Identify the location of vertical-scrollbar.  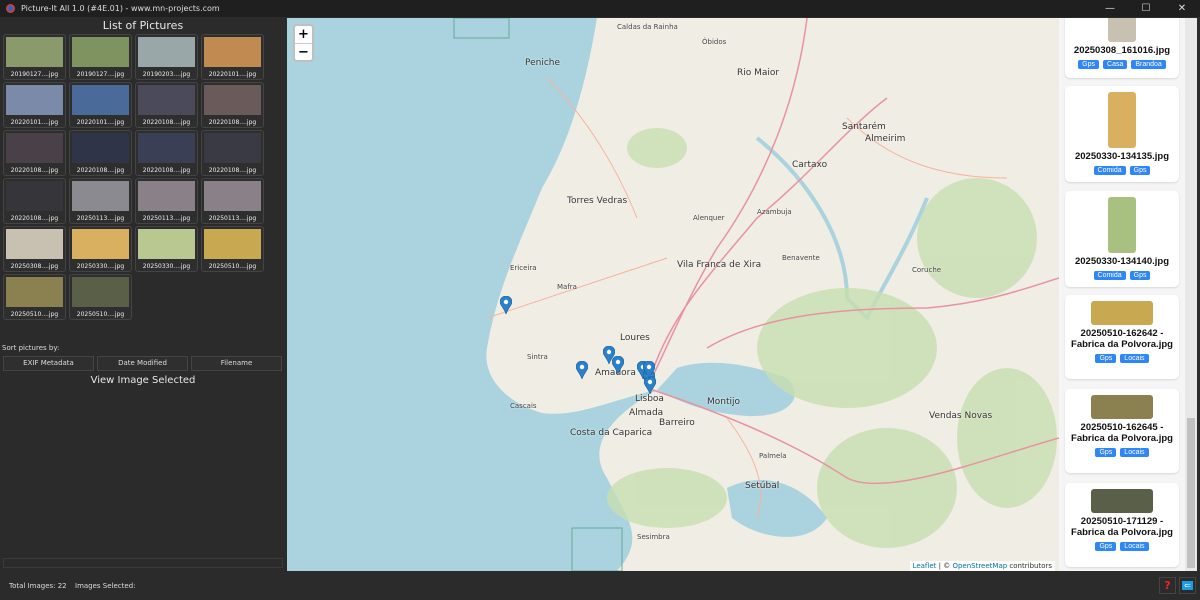
(1191, 294).